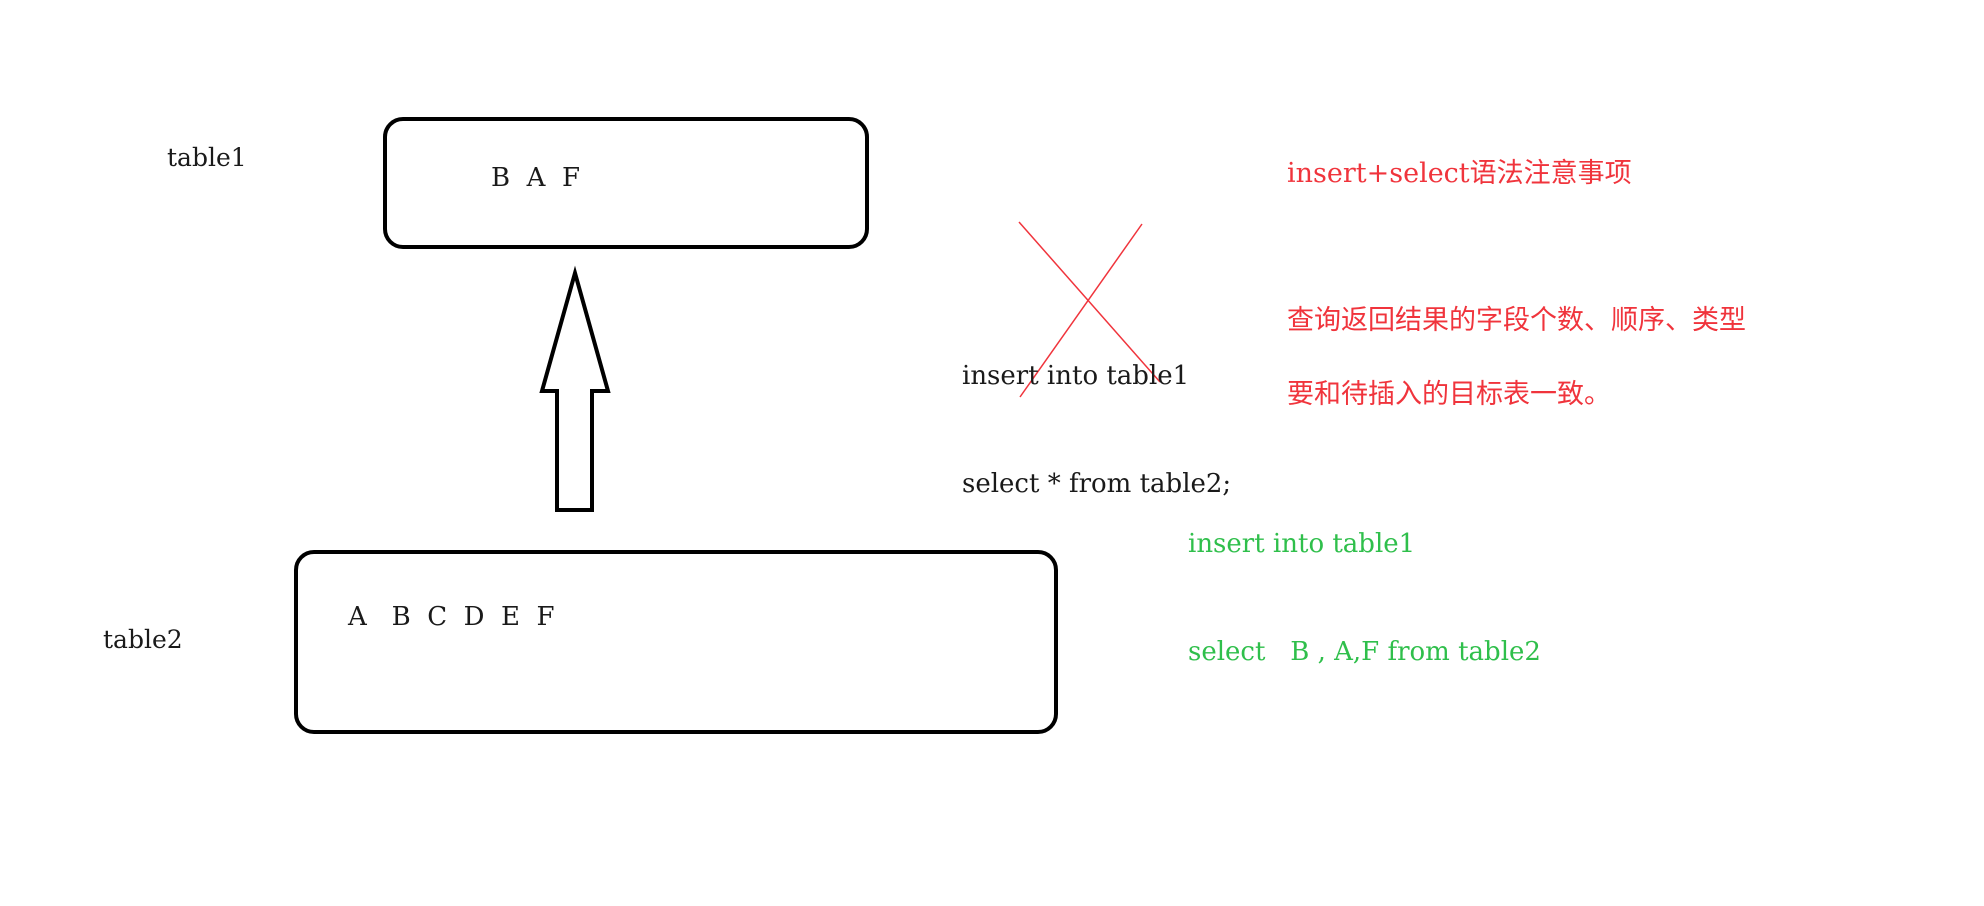 This screenshot has width=1984, height=906. Describe the element at coordinates (1459, 173) in the screenshot. I see `note-title: insert+select语法注意事项` at that location.